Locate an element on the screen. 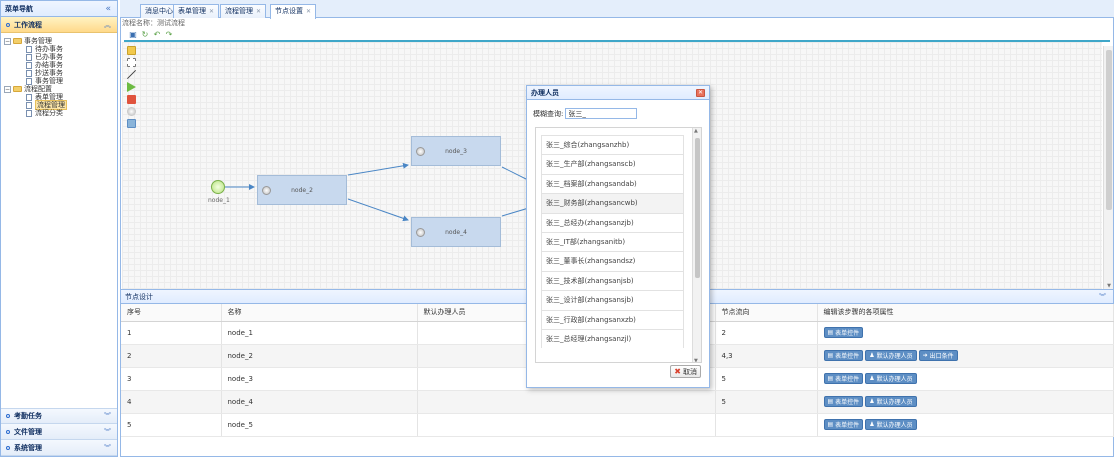 The width and height of the screenshot is (1114, 457). tree-item: 流程管理 is located at coordinates (60, 105).